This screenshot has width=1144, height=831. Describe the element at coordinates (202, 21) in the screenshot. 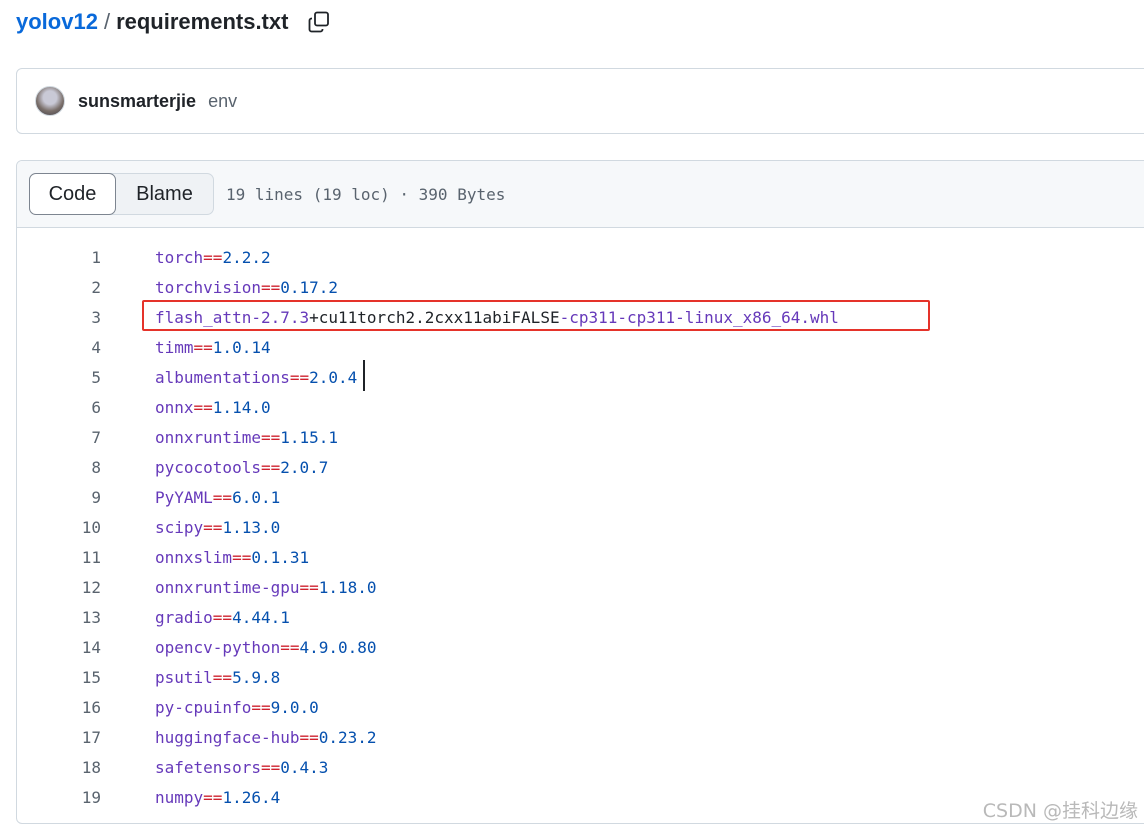

I see `breadcrumb-file-name: requirements.txt` at that location.